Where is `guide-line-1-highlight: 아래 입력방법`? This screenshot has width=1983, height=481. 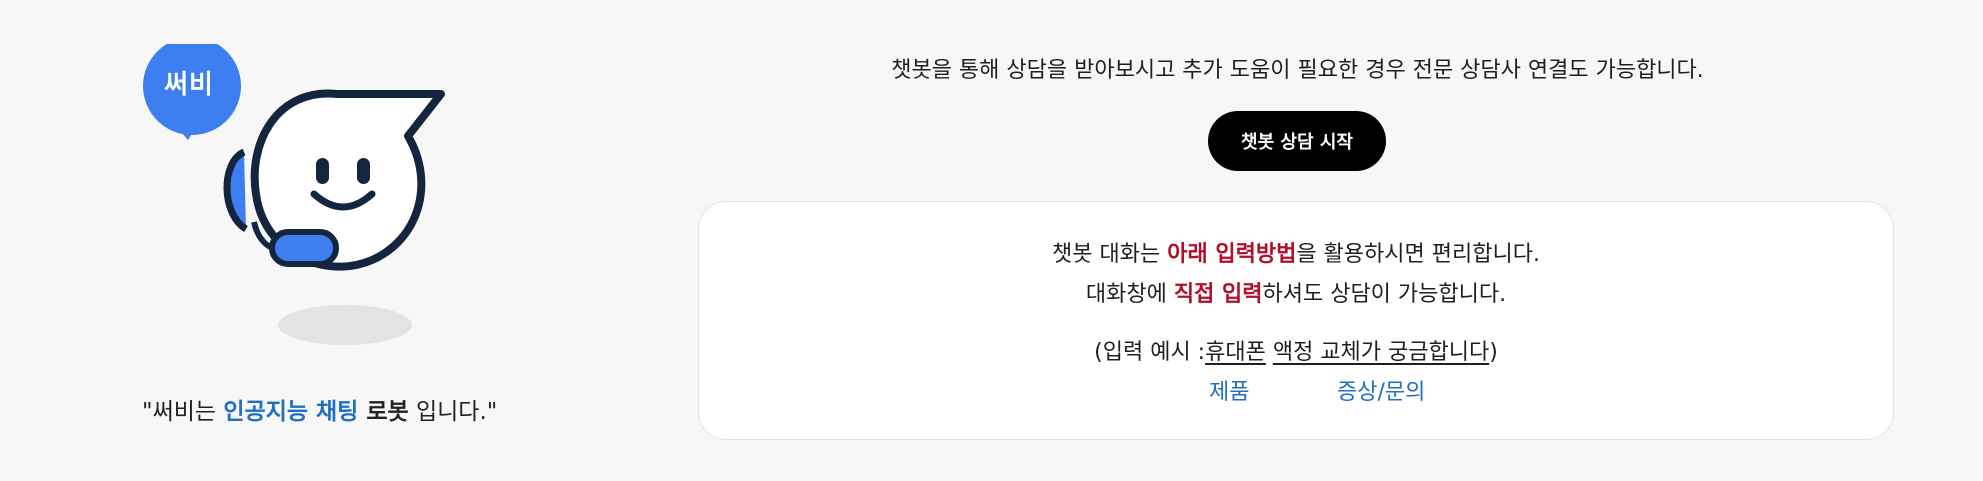
guide-line-1-highlight: 아래 입력방법 is located at coordinates (1232, 254).